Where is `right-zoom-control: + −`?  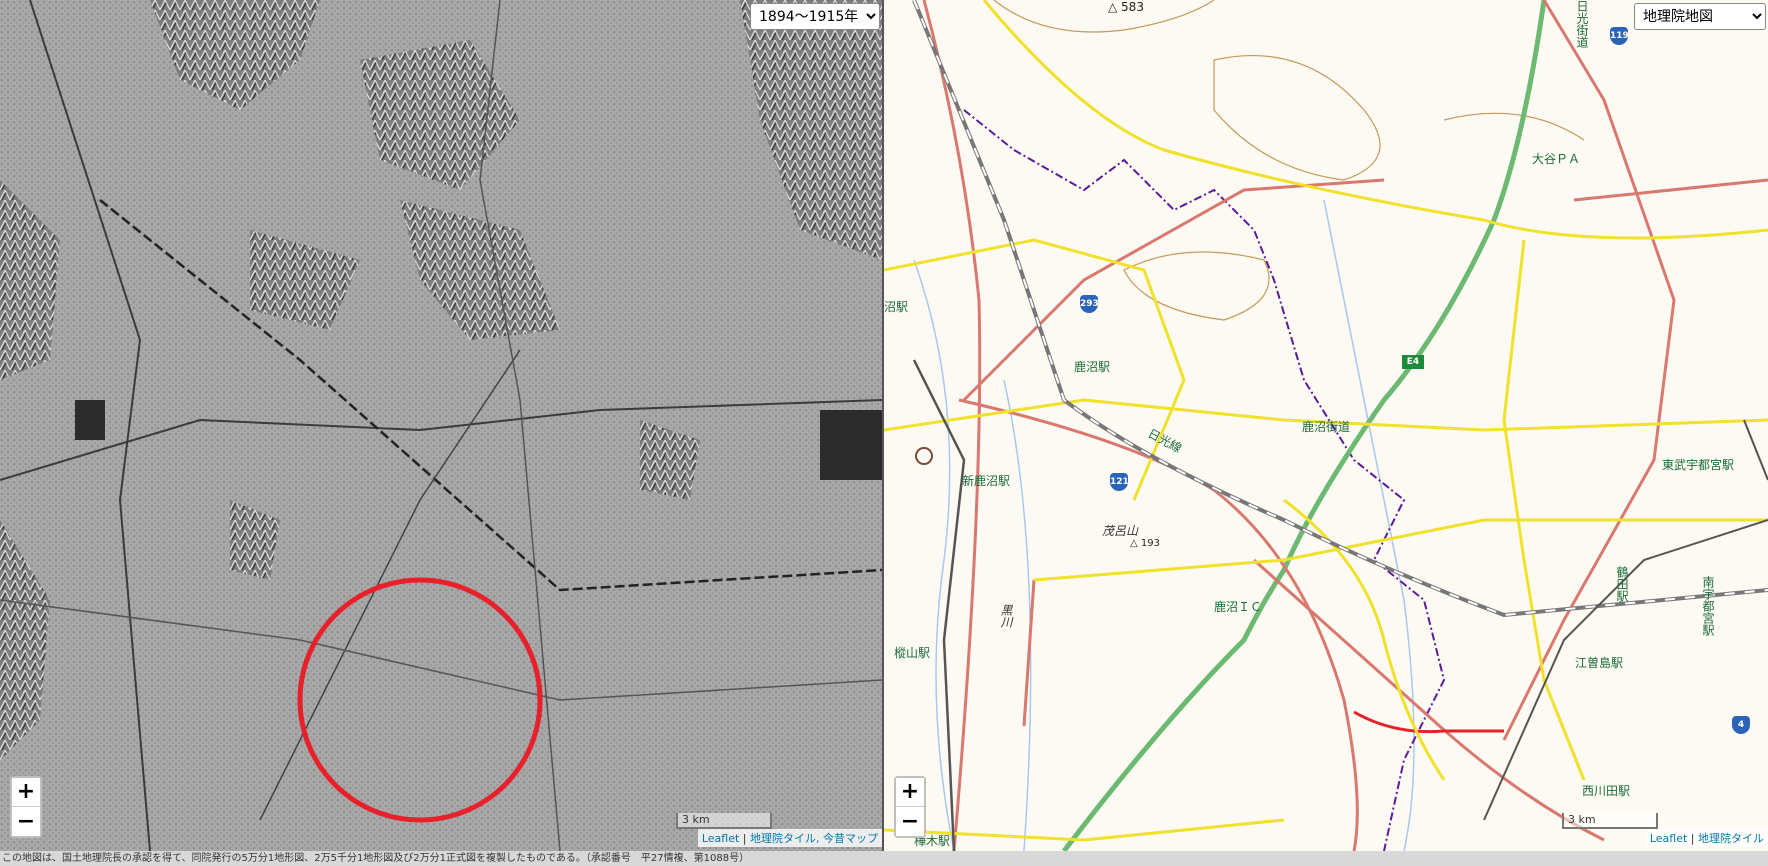 right-zoom-control: + − is located at coordinates (910, 807).